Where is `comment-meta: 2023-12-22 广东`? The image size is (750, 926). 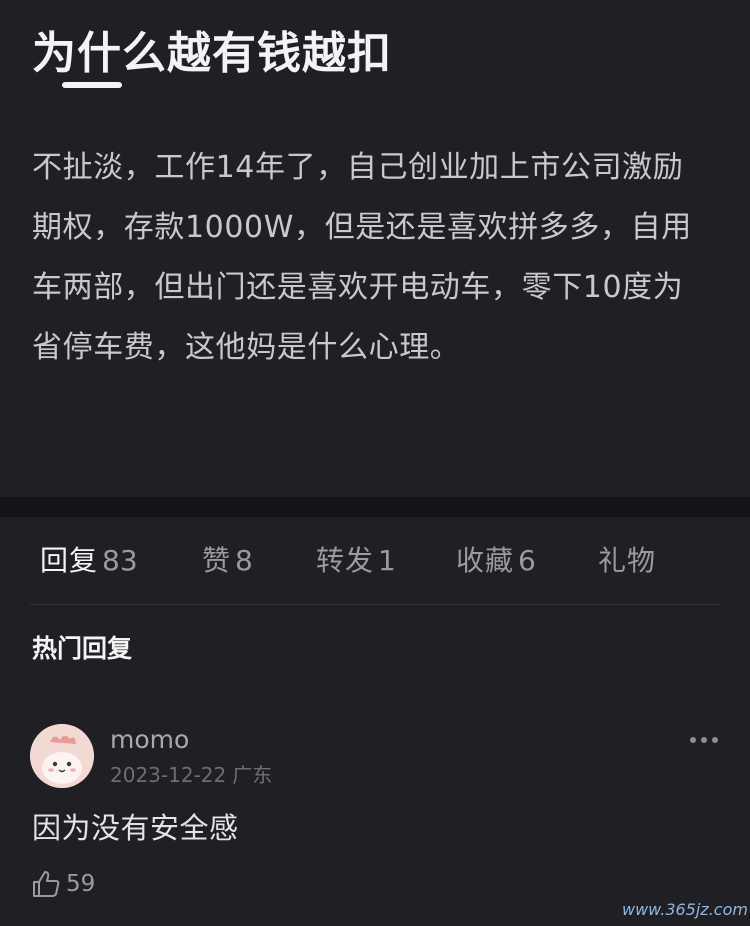
comment-meta: 2023-12-22 广东 is located at coordinates (191, 775).